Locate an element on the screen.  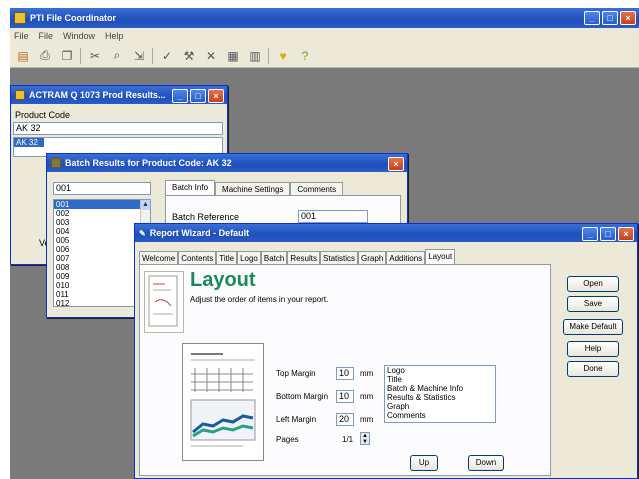
left-margin-input: 20 is located at coordinates (345, 419).